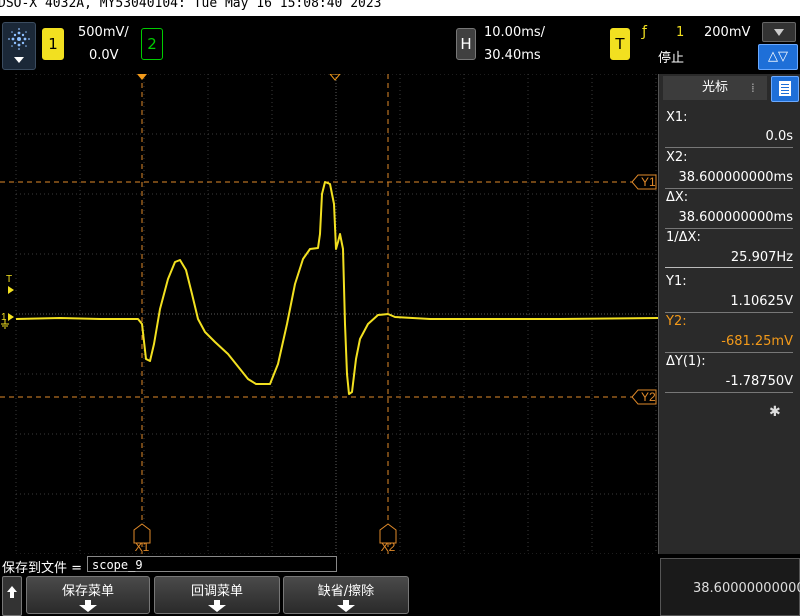 This screenshot has height=616, width=800. What do you see at coordinates (676, 281) in the screenshot?
I see `cursor-y1-field-label: Y1:` at bounding box center [676, 281].